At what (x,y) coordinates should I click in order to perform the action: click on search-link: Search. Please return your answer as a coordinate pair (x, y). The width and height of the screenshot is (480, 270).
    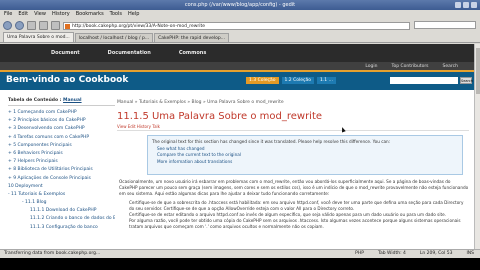
    Looking at the image, I should click on (450, 66).